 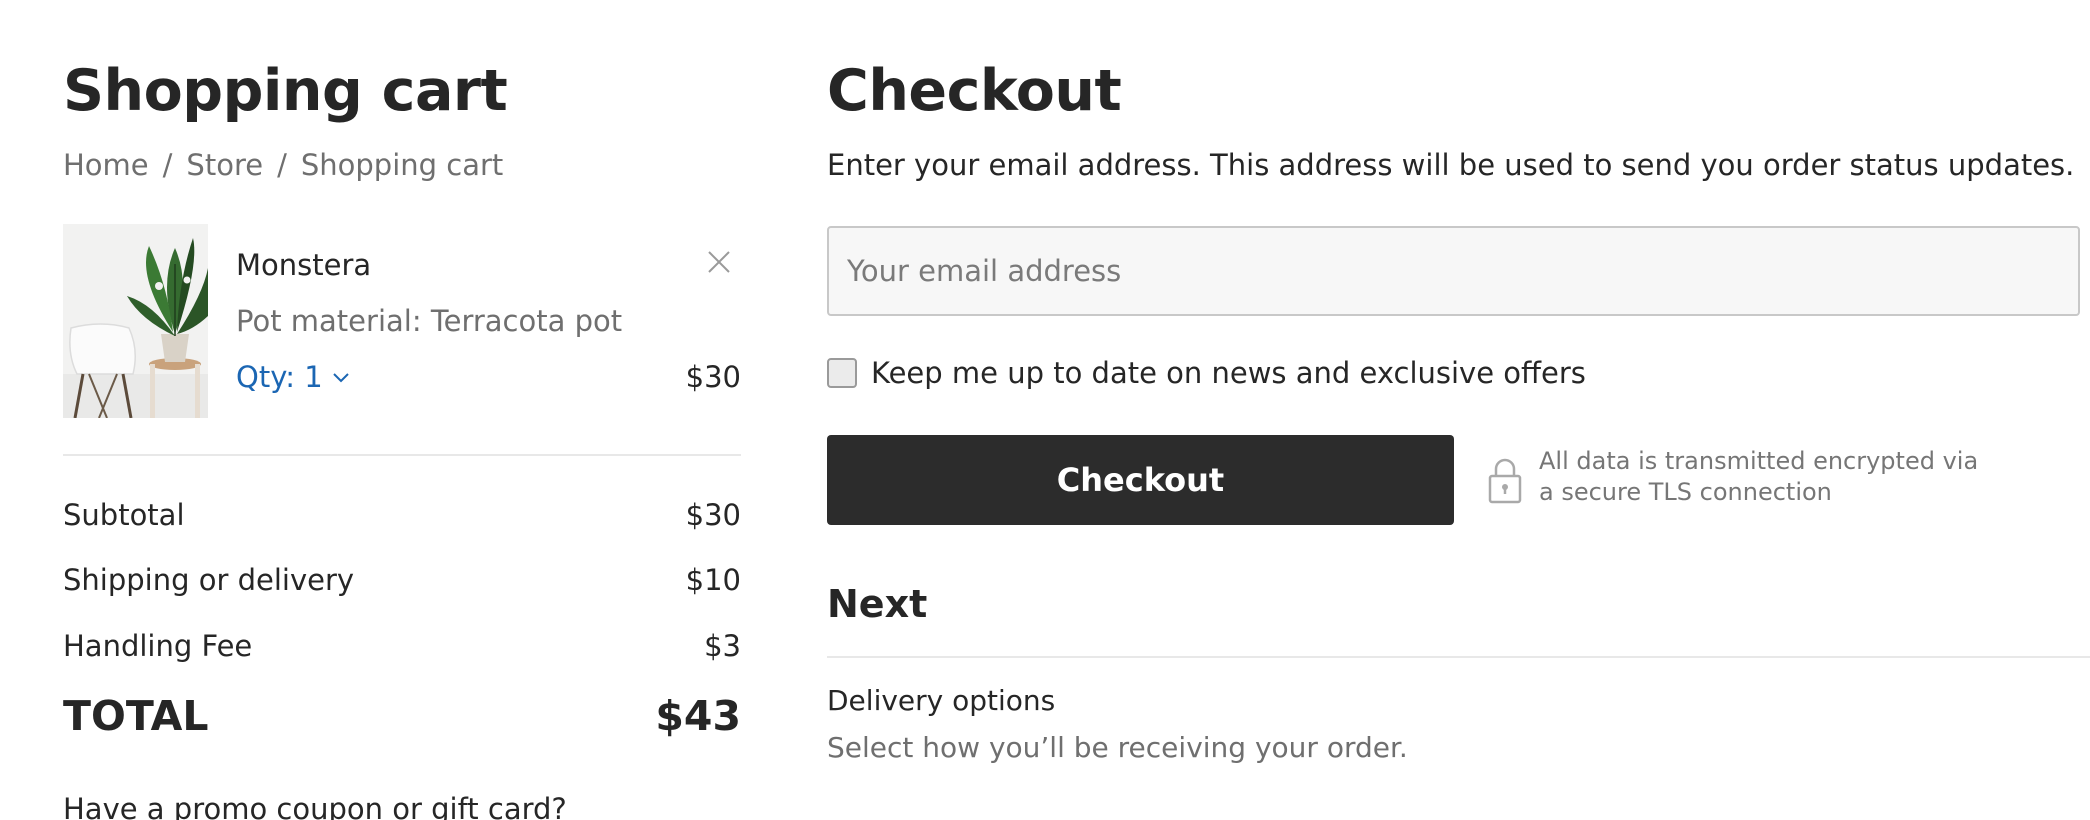 I want to click on next-section-title: Next, so click(x=877, y=604).